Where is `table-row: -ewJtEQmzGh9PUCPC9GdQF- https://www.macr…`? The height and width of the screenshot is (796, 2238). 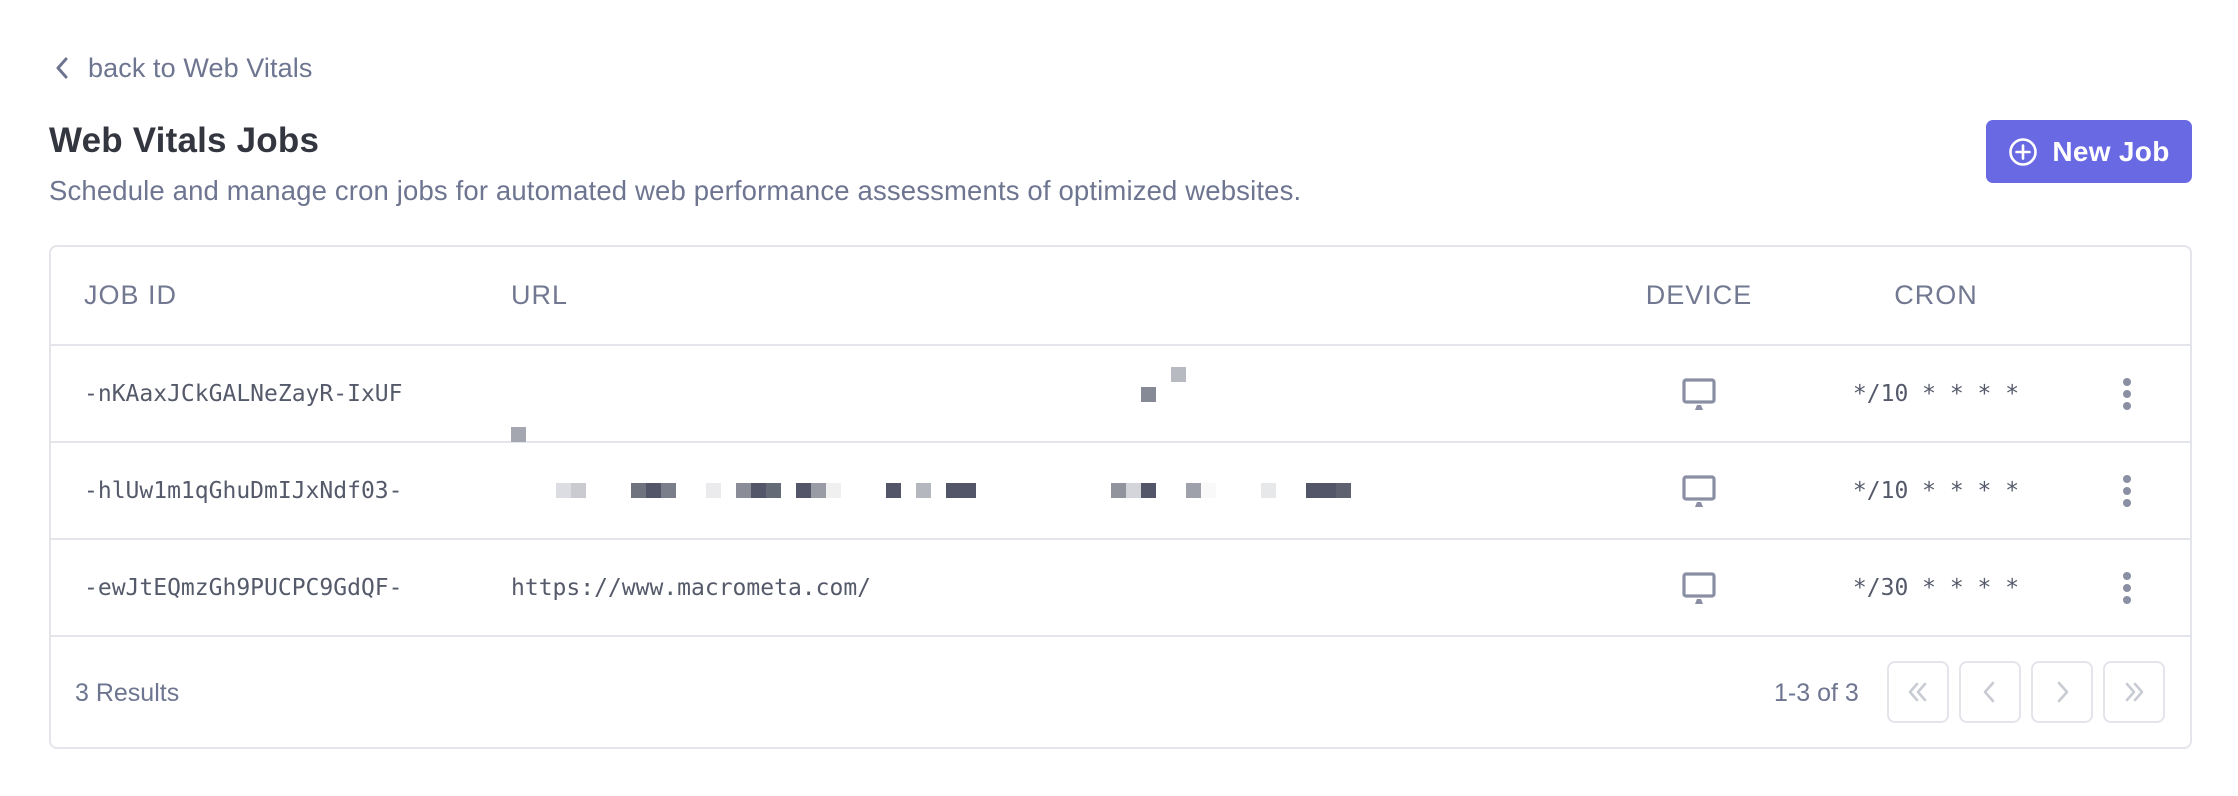 table-row: -ewJtEQmzGh9PUCPC9GdQF- https://www.macr… is located at coordinates (1120, 588).